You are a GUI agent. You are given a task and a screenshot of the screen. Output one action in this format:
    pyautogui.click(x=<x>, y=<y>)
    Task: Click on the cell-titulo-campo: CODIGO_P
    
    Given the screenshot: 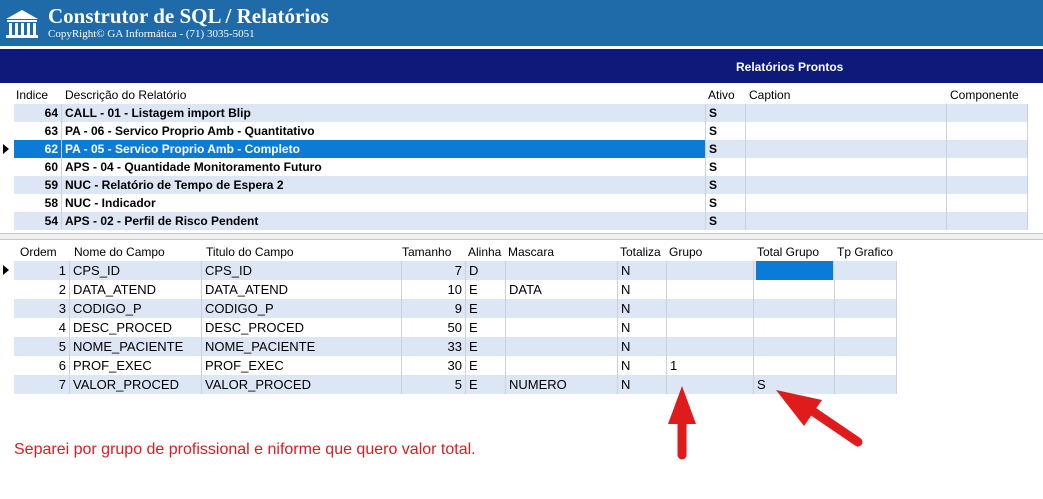 What is the action you would take?
    pyautogui.click(x=302, y=308)
    